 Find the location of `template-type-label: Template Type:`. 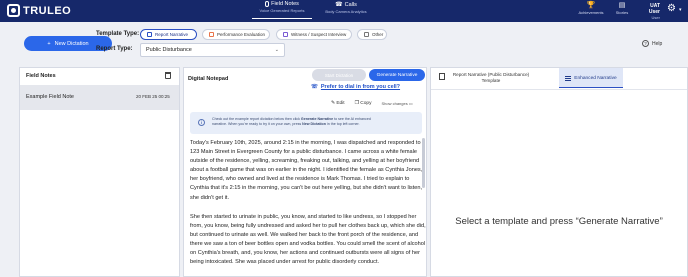

template-type-label: Template Type: is located at coordinates (118, 34).